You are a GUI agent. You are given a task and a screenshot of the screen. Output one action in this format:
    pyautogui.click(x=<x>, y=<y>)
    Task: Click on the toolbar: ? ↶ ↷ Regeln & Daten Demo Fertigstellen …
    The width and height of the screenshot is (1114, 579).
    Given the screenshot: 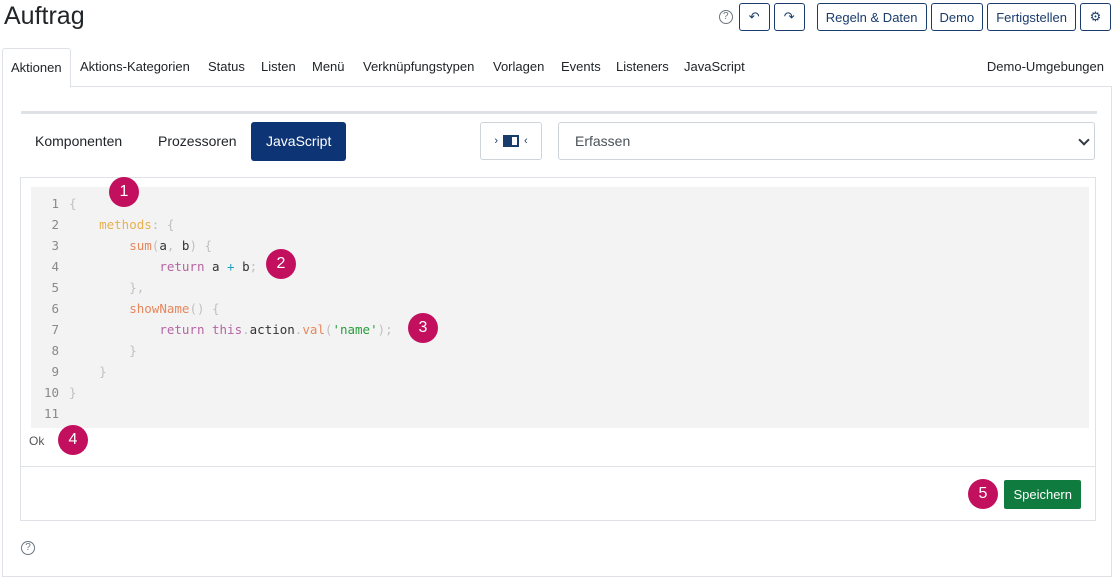 What is the action you would take?
    pyautogui.click(x=914, y=17)
    